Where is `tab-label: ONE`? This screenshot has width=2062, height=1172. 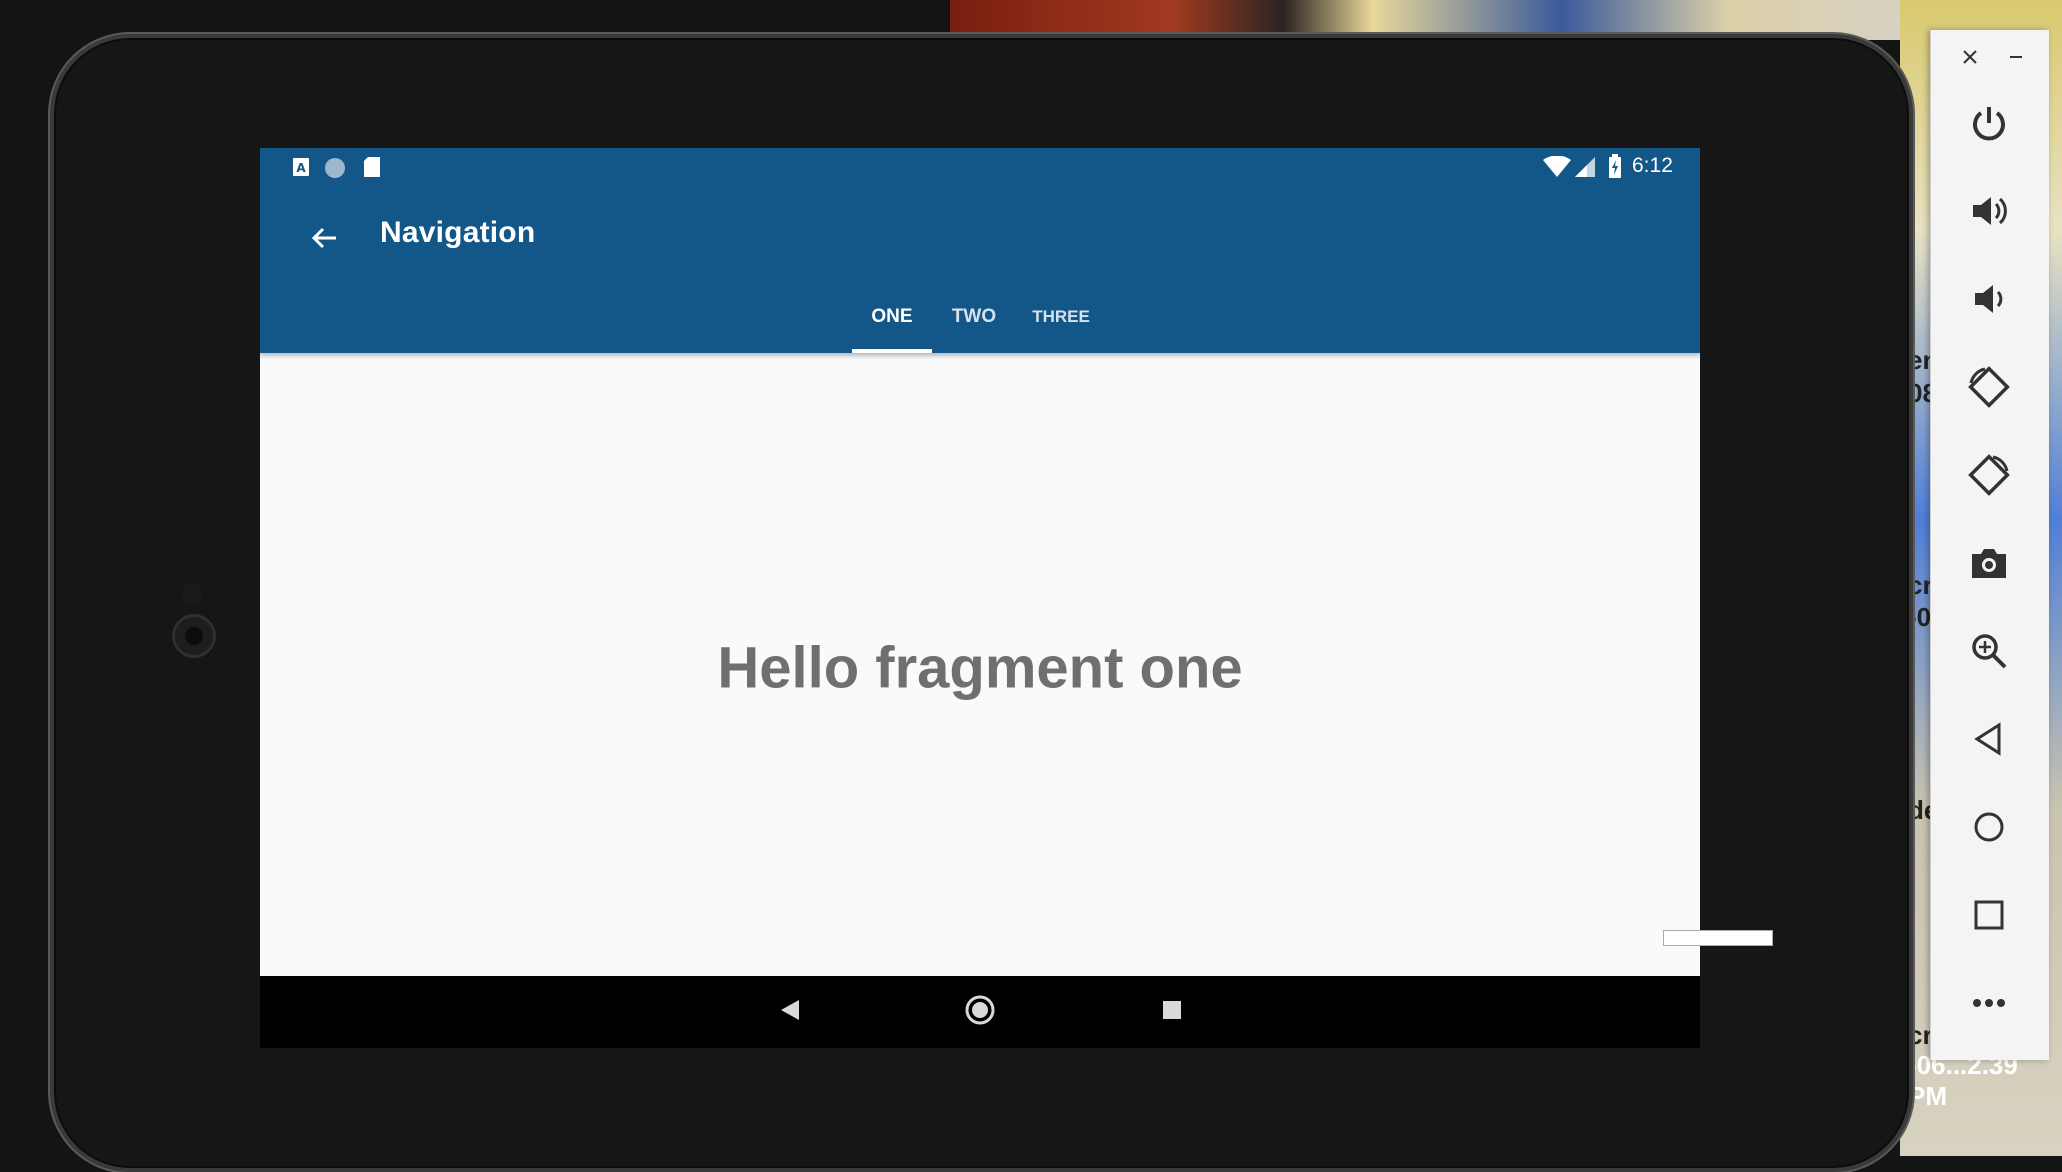
tab-label: ONE is located at coordinates (892, 316).